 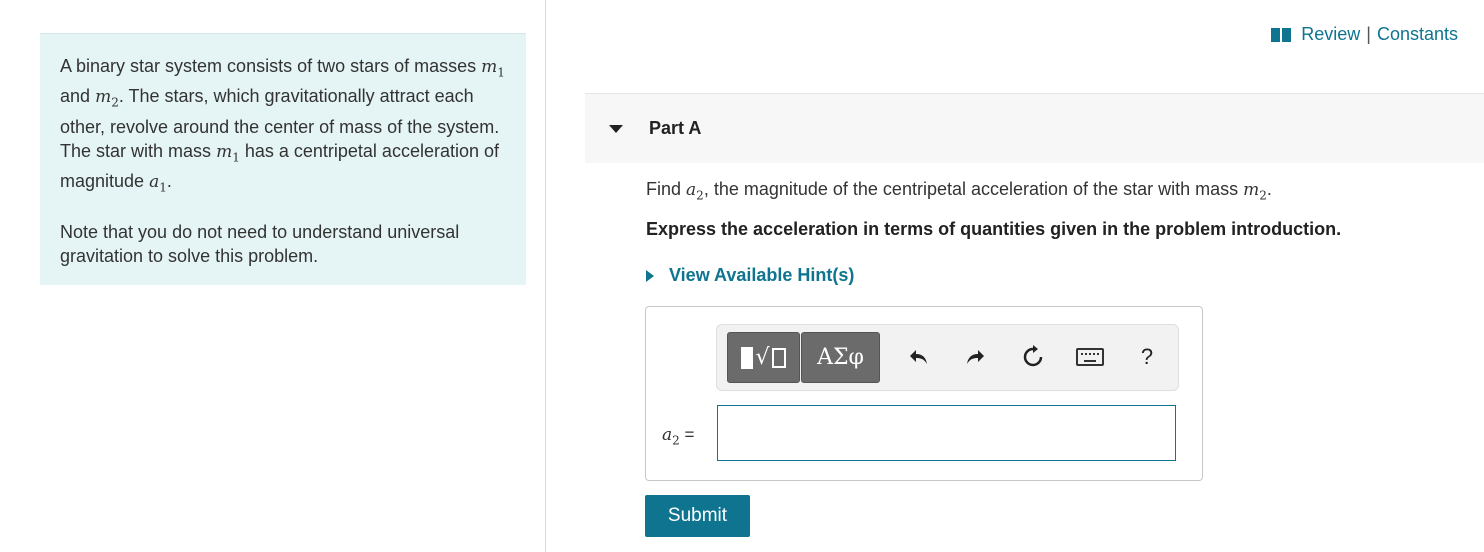 What do you see at coordinates (1417, 34) in the screenshot?
I see `constants-link: Constants` at bounding box center [1417, 34].